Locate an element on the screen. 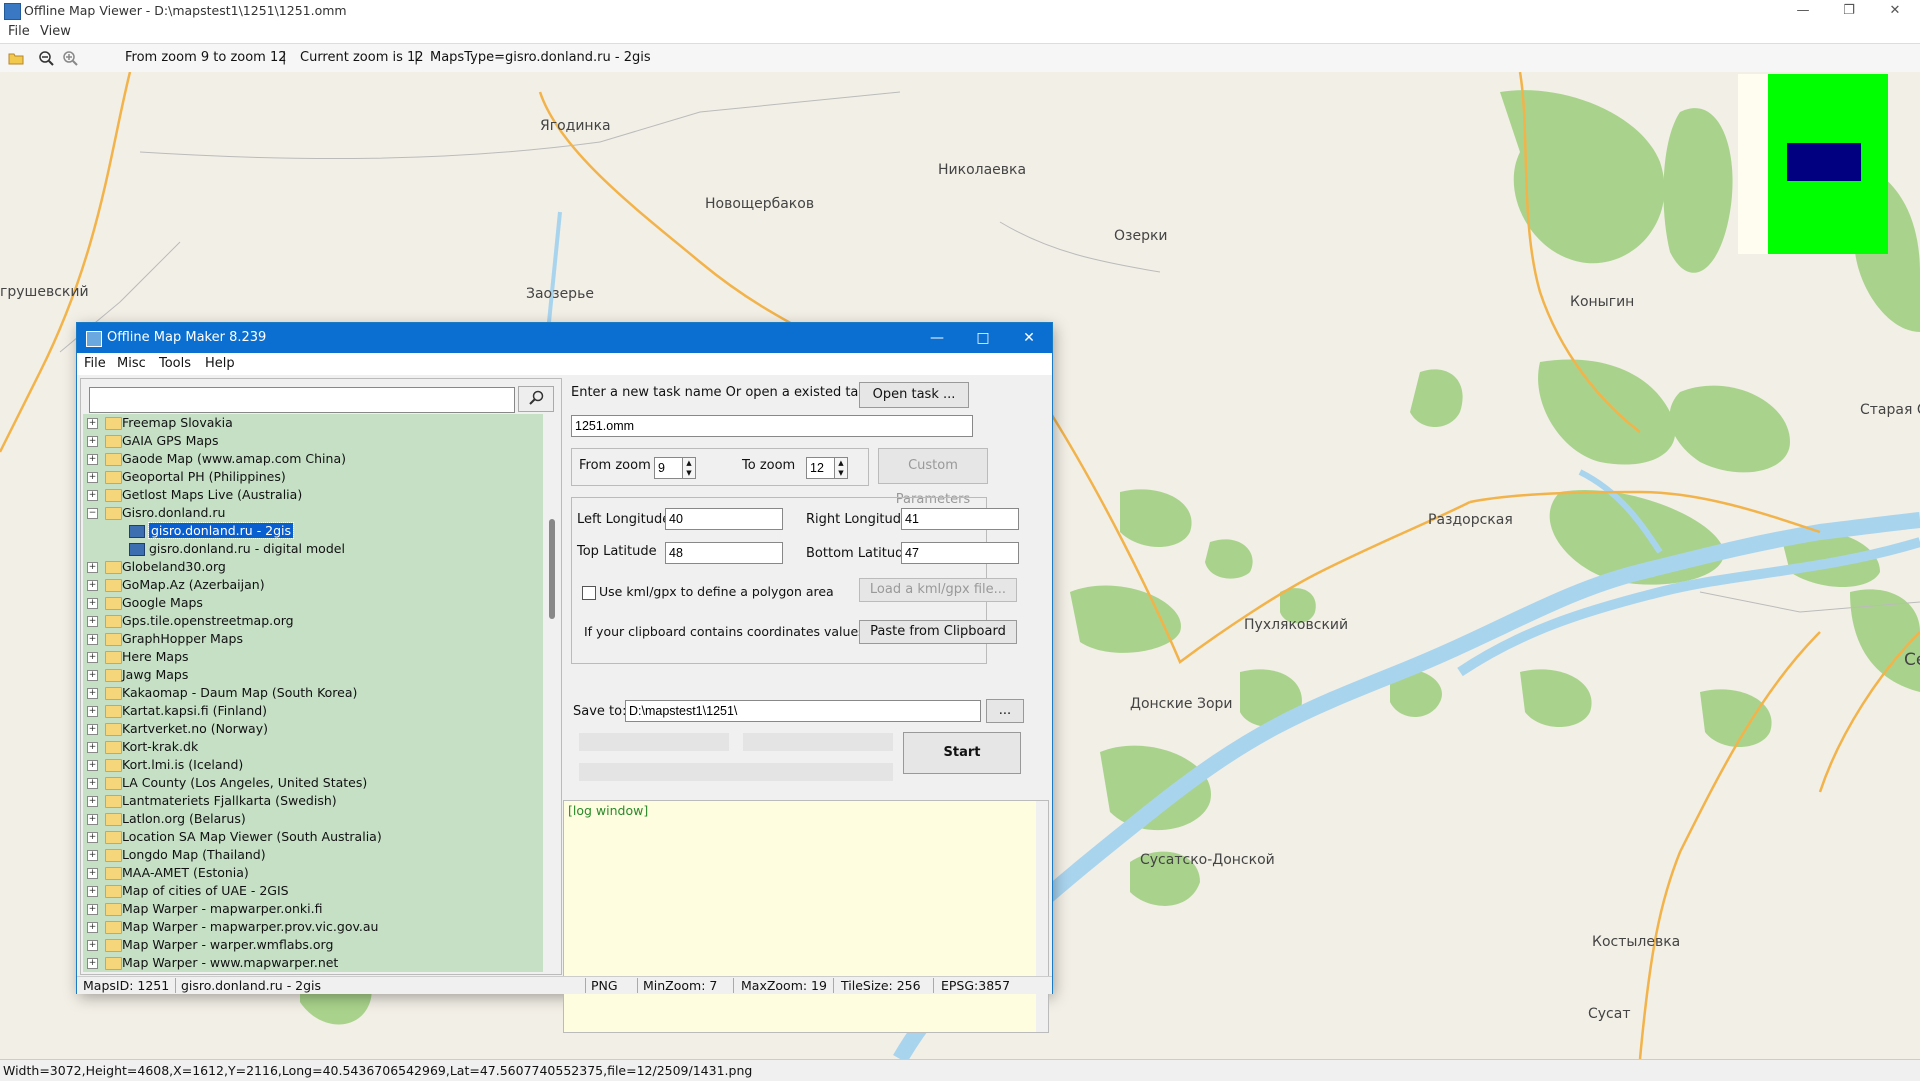 Image resolution: width=1920 pixels, height=1081 pixels. tree-folder-item: + GraphHopper Maps is located at coordinates (313, 639).